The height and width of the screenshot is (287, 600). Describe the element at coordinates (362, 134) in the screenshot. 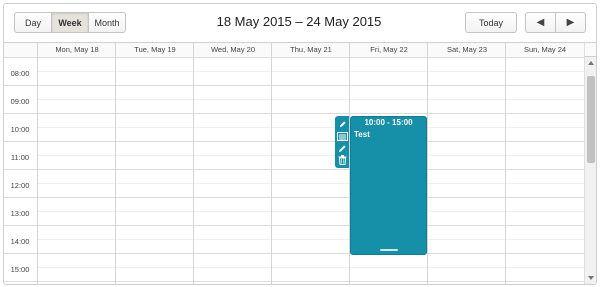

I see `event-title: Test` at that location.